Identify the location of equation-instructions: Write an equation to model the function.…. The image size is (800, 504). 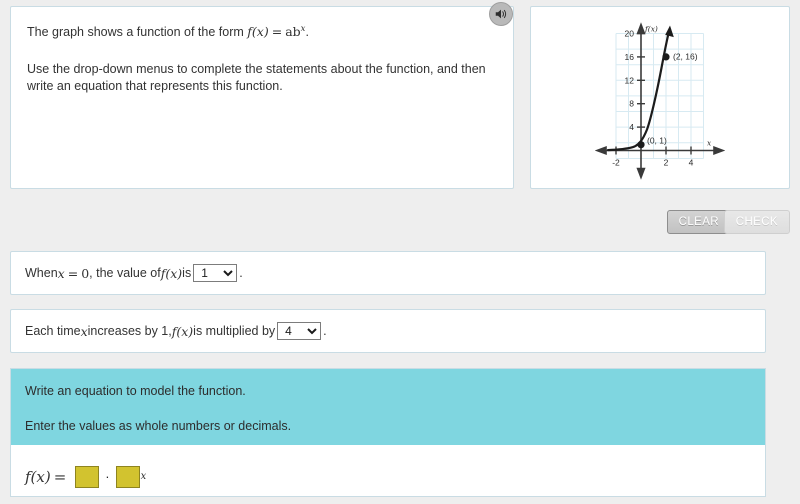
(388, 407).